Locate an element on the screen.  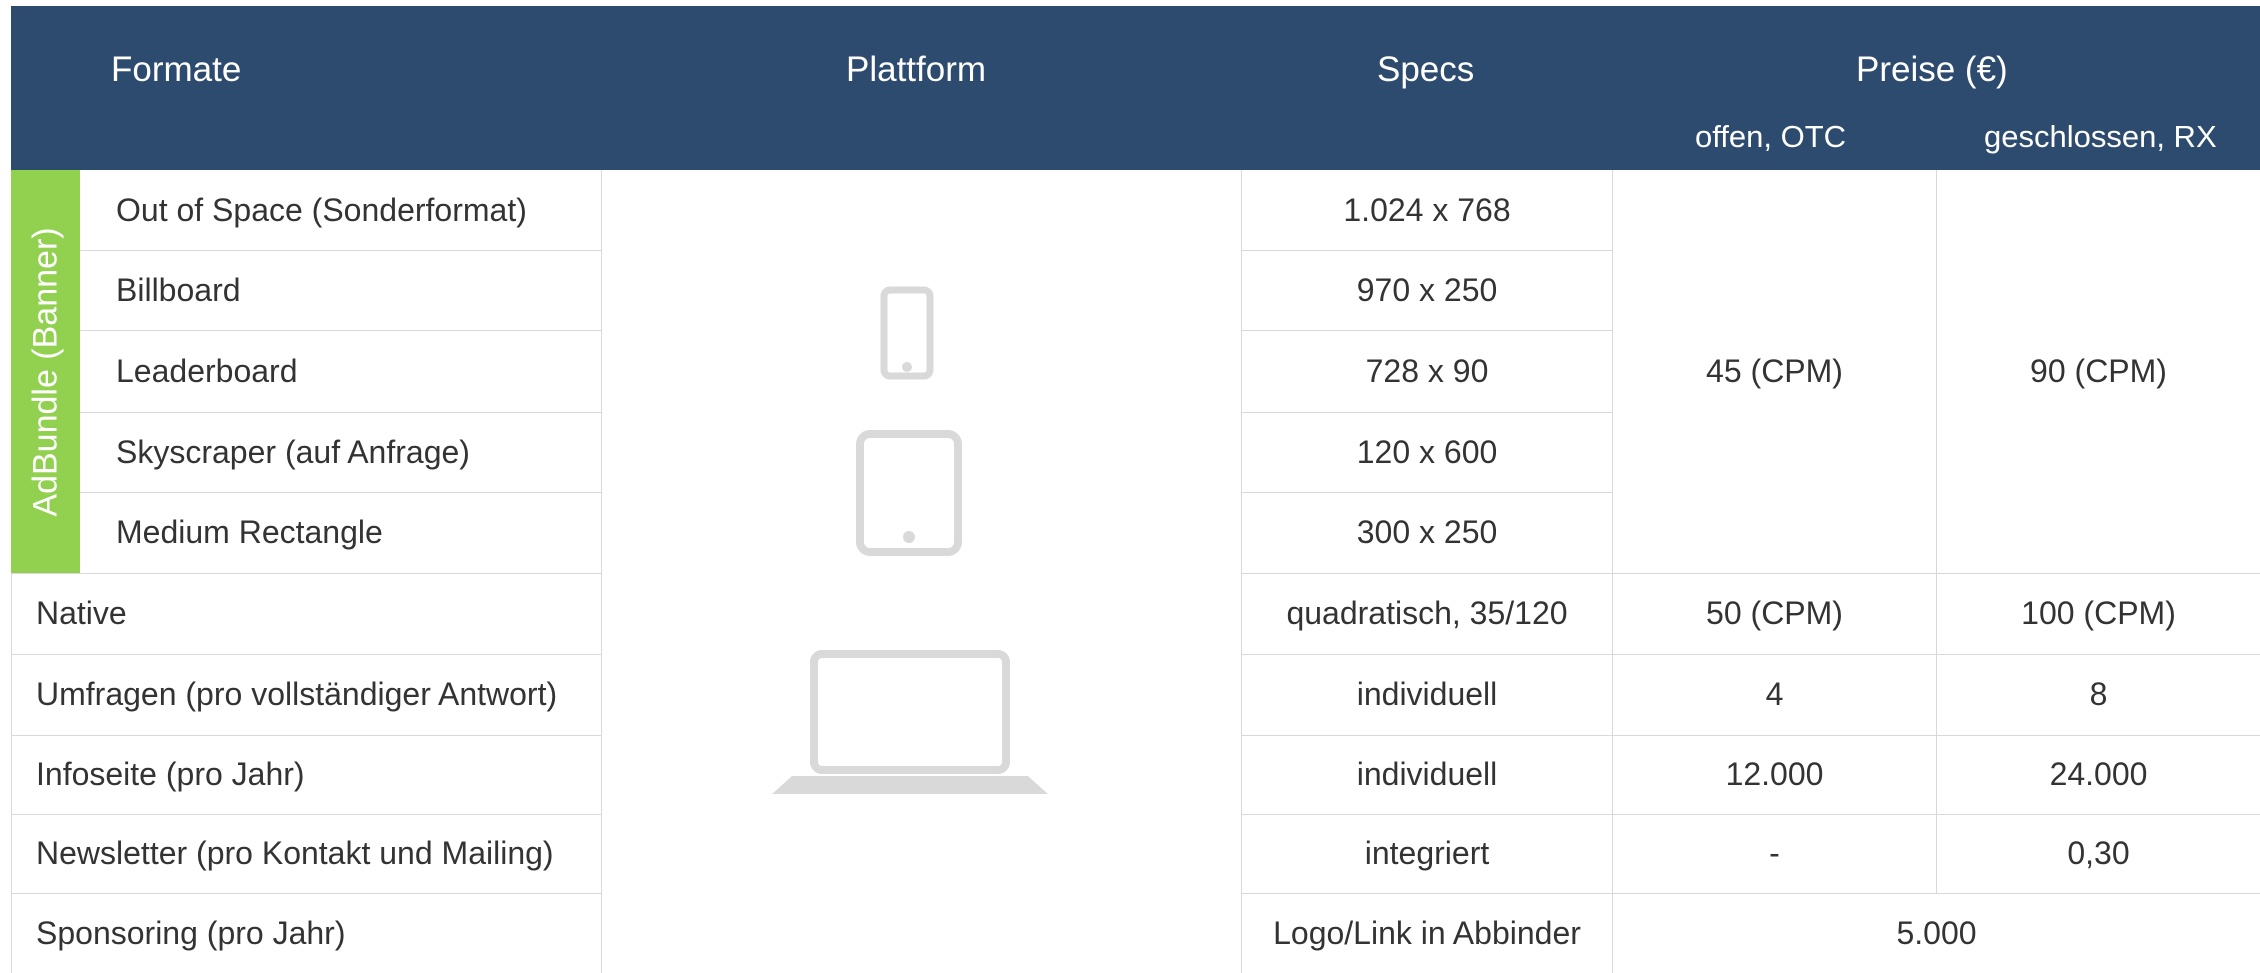
price-geschlossen-cell: 8 is located at coordinates (2098, 694).